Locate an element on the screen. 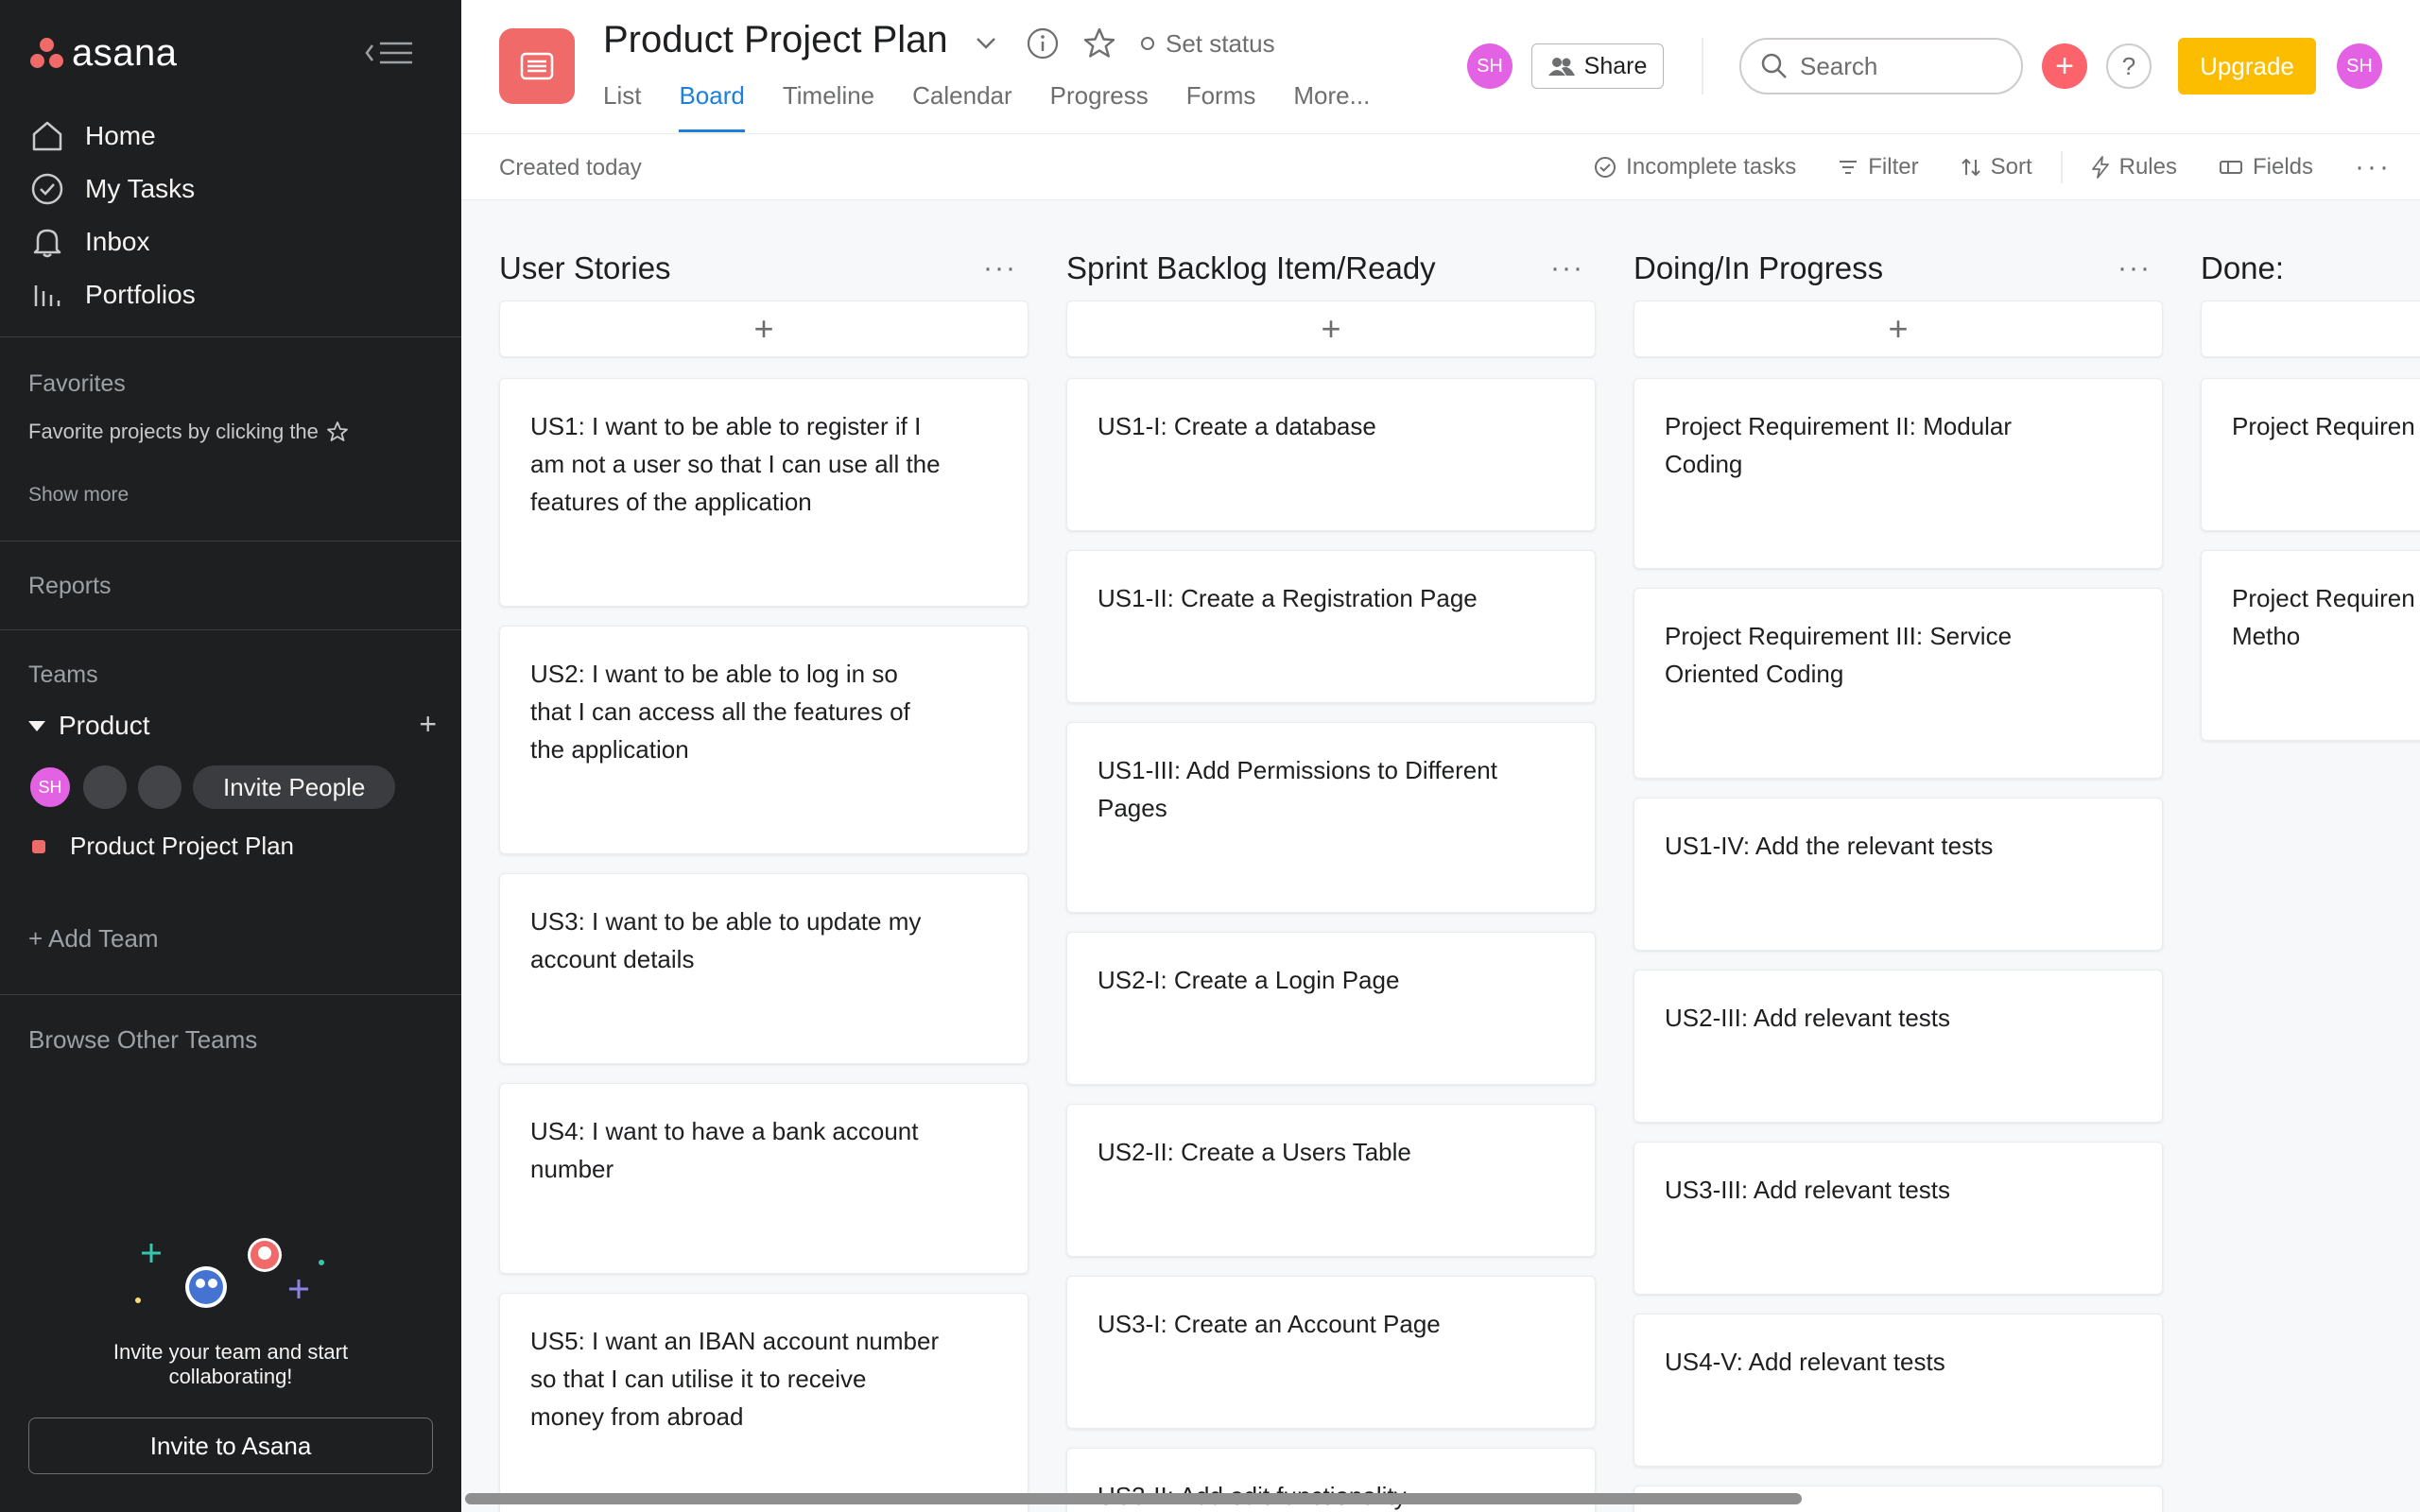 This screenshot has width=2420, height=1512. project-color-icon is located at coordinates (38, 846).